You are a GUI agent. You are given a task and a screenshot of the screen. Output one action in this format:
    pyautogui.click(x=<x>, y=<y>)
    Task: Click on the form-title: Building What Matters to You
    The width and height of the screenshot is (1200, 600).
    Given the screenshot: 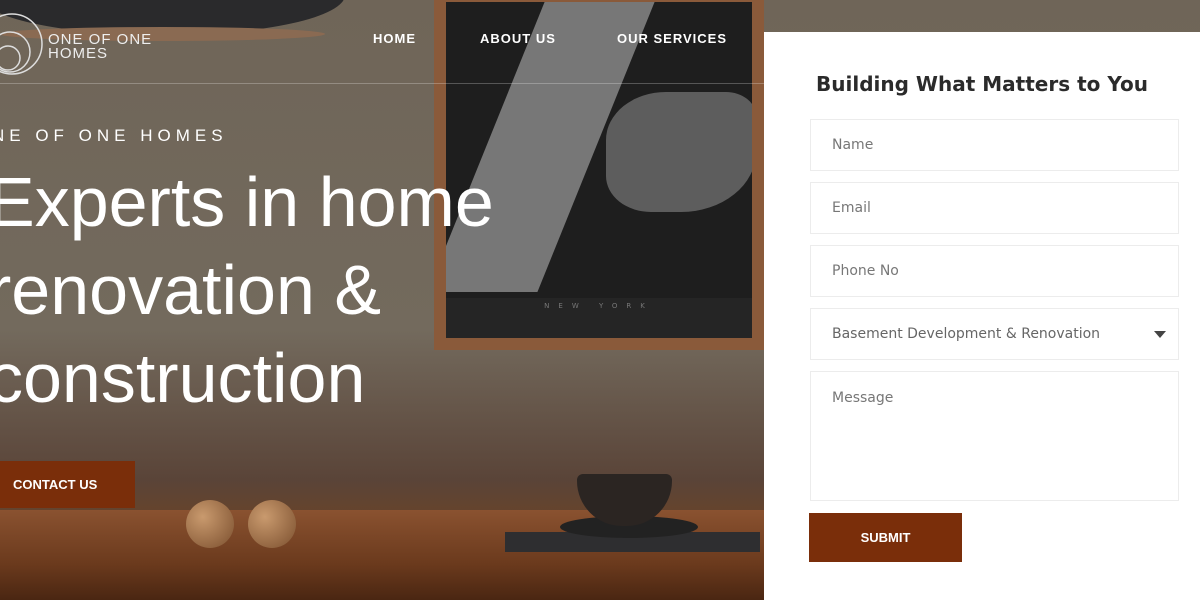 What is the action you would take?
    pyautogui.click(x=982, y=84)
    